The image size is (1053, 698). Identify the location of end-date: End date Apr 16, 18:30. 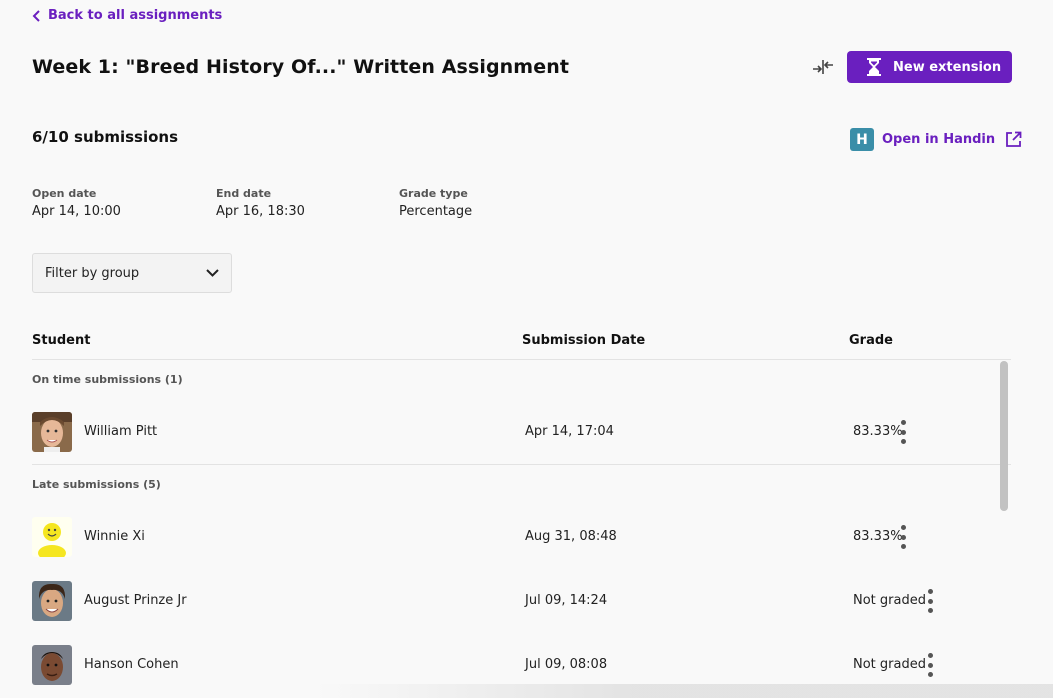
(260, 203).